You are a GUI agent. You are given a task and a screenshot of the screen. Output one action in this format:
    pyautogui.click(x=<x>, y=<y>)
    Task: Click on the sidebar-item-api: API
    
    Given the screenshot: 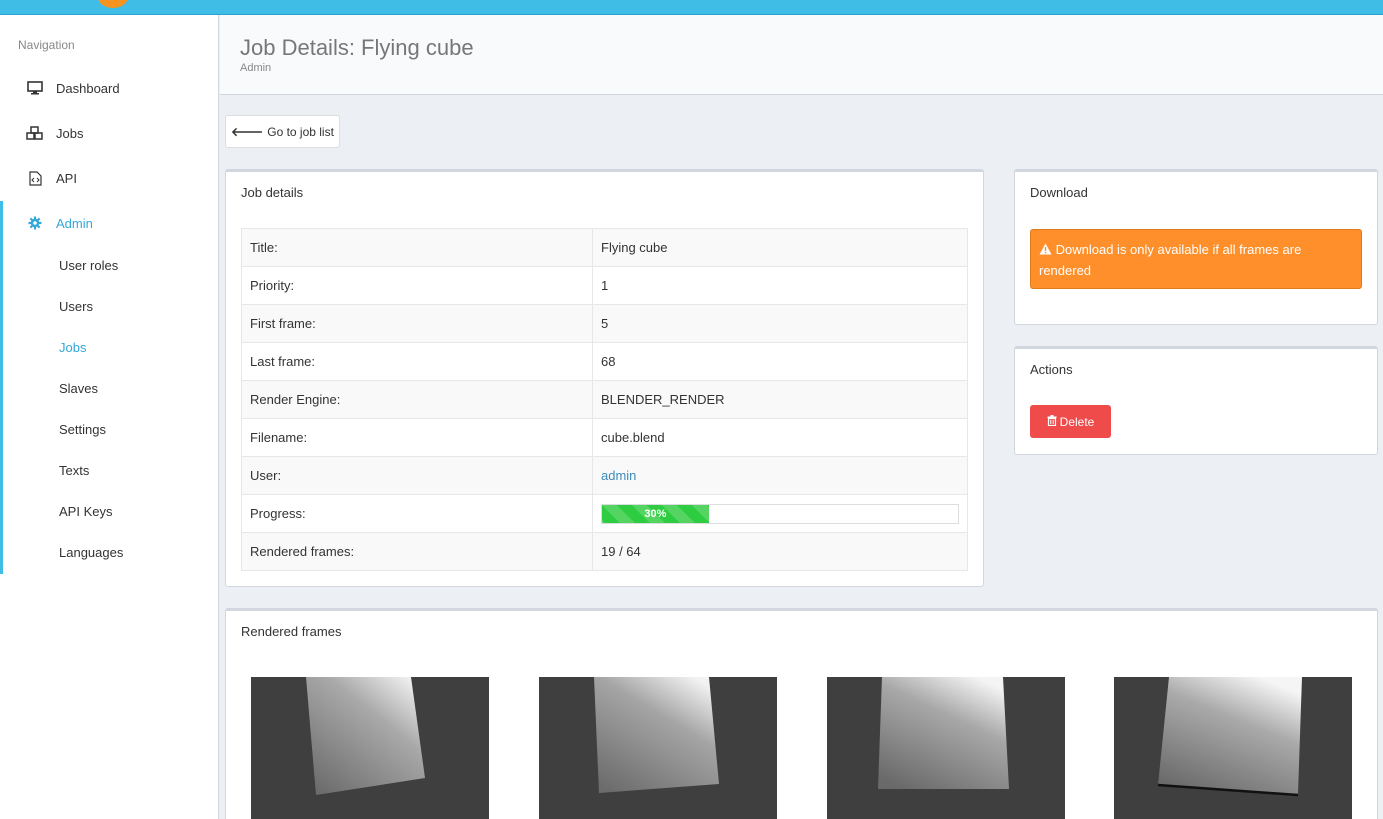 What is the action you would take?
    pyautogui.click(x=109, y=178)
    